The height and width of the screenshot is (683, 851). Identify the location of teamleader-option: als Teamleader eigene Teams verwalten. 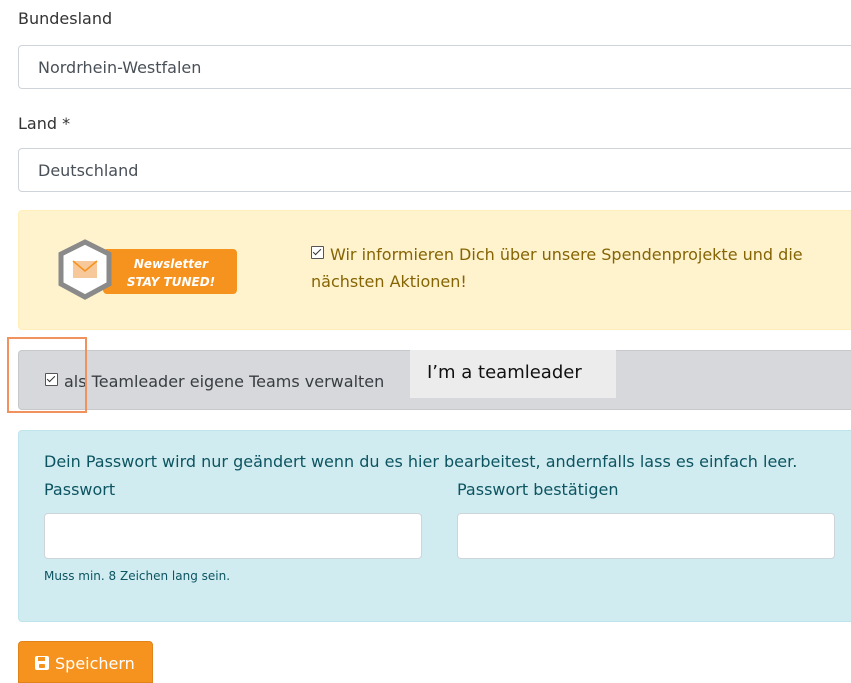
(214, 381).